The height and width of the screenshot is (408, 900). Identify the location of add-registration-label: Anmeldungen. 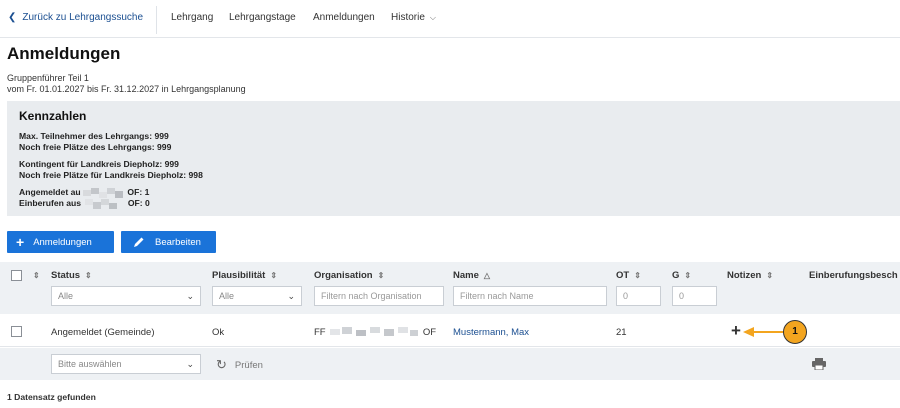
(62, 242).